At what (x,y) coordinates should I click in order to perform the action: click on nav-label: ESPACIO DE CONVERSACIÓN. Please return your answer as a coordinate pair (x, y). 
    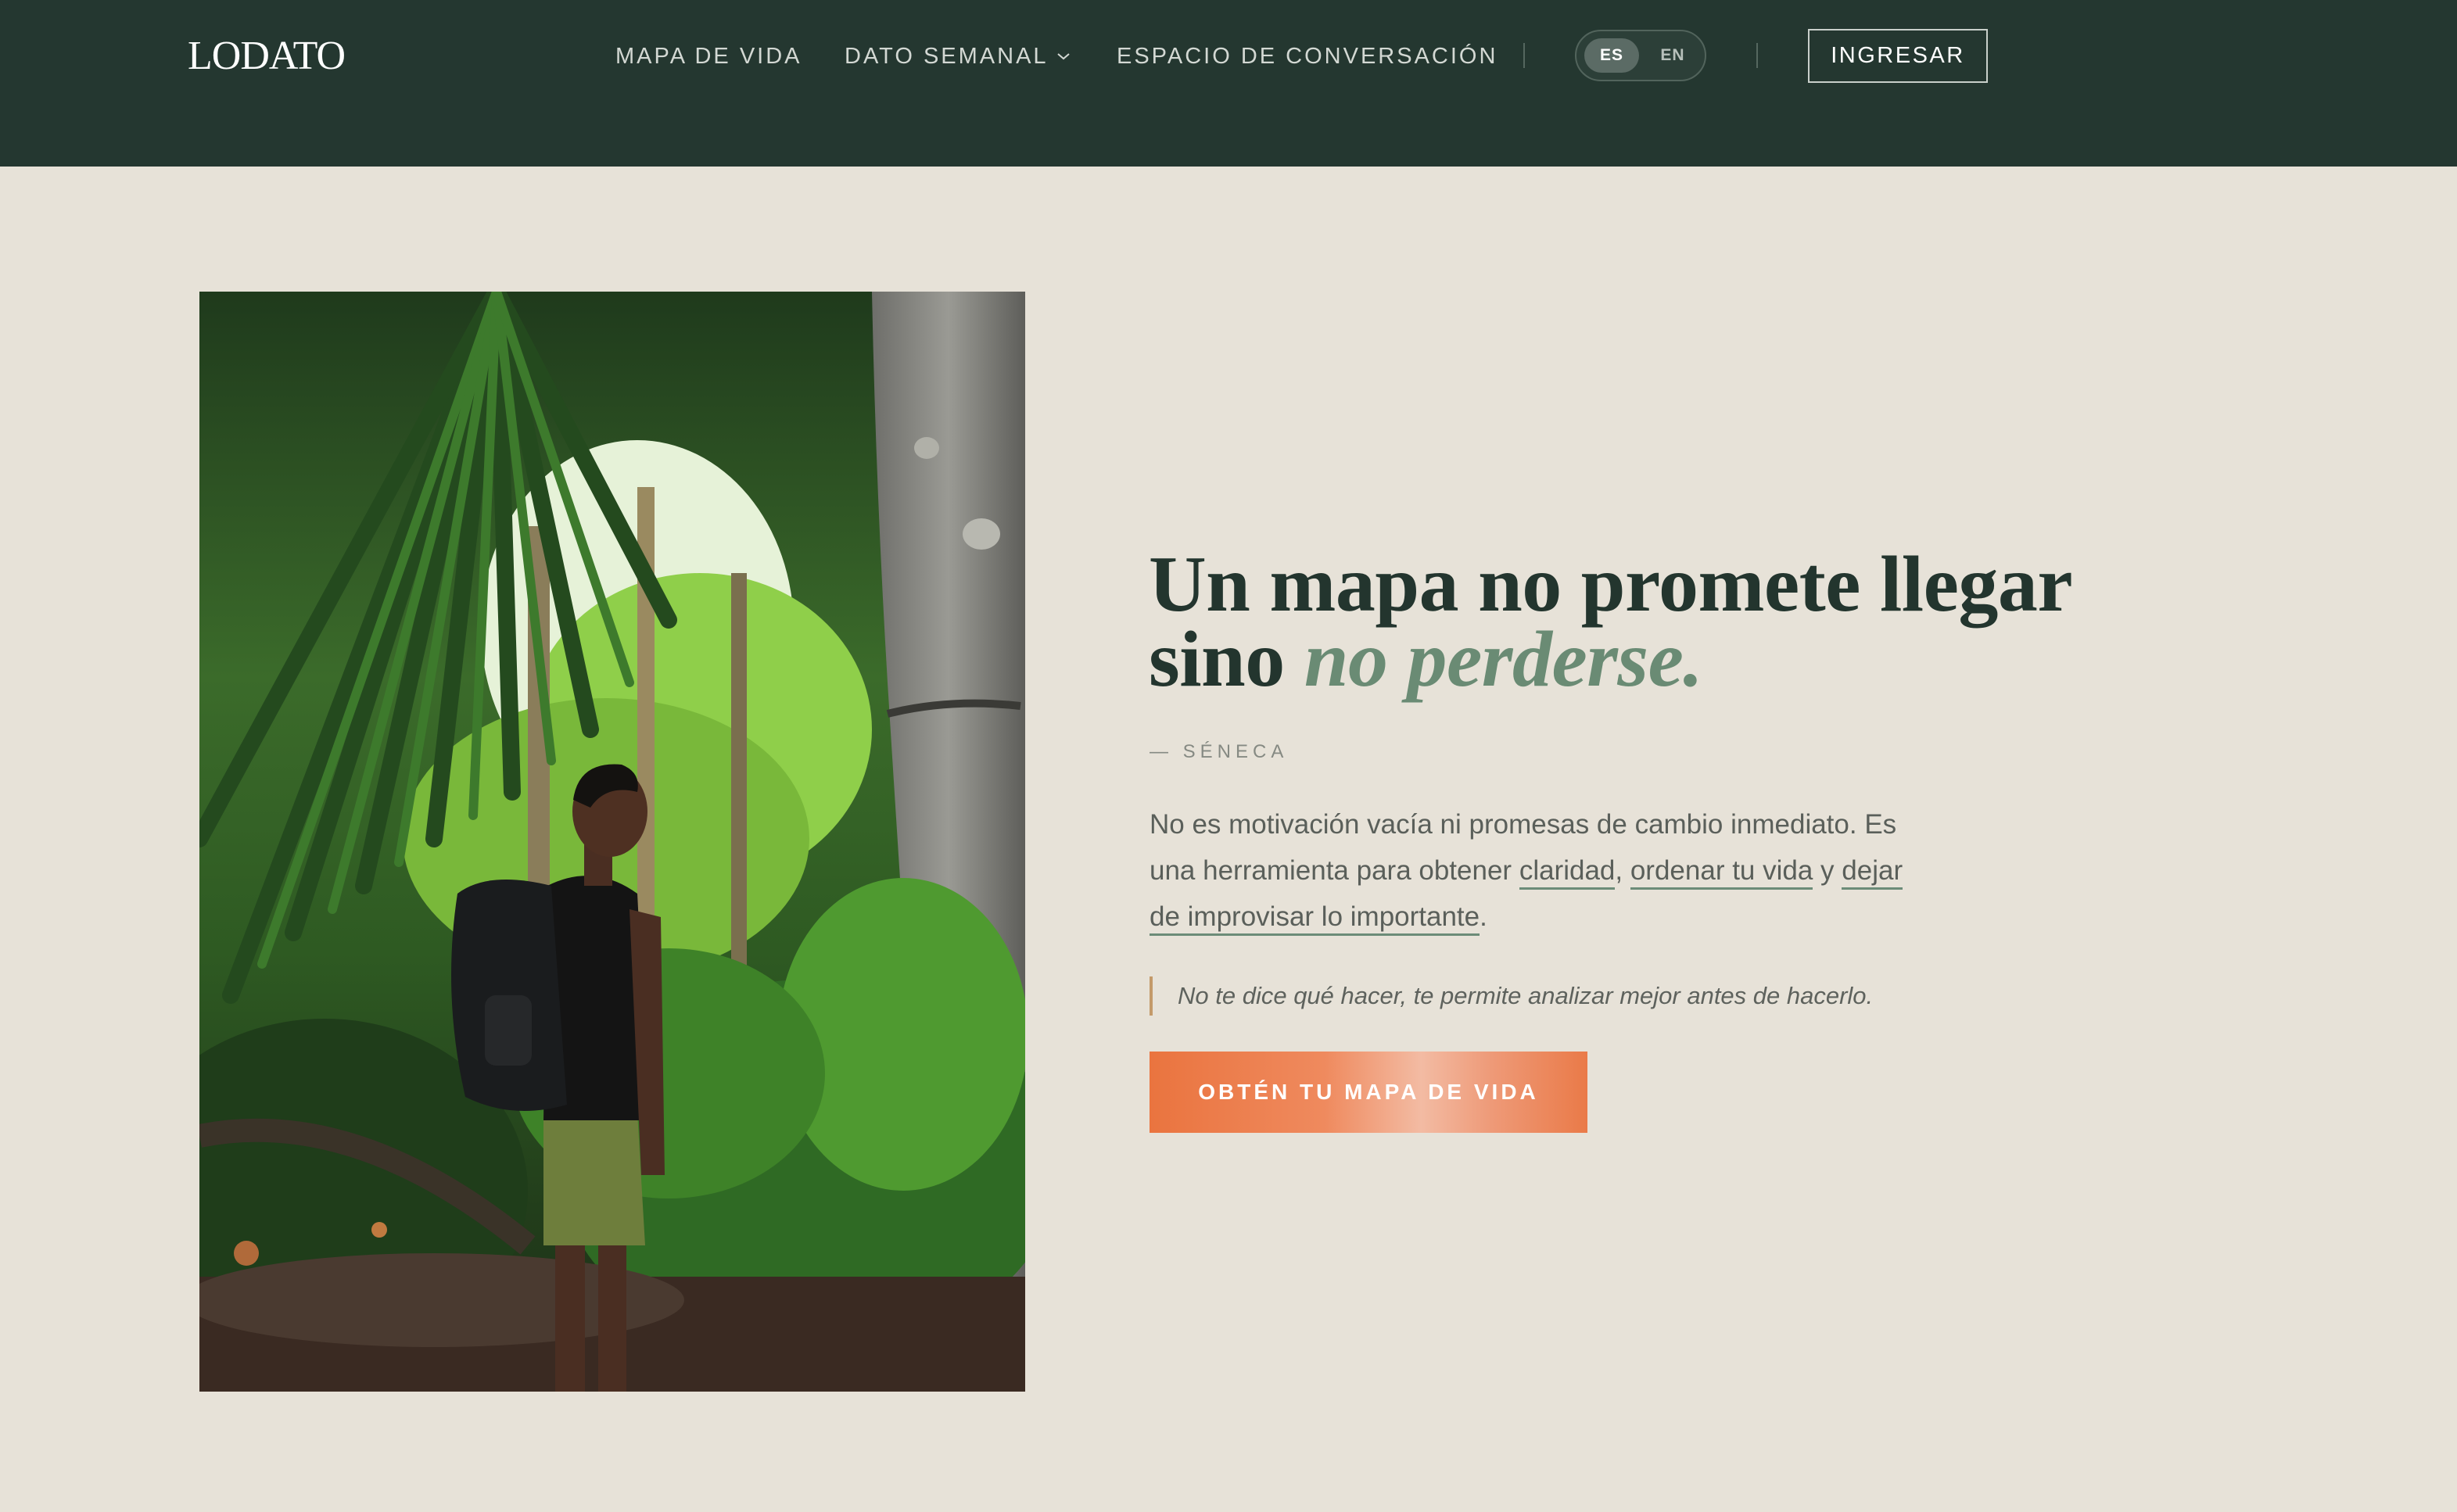
    Looking at the image, I should click on (1307, 57).